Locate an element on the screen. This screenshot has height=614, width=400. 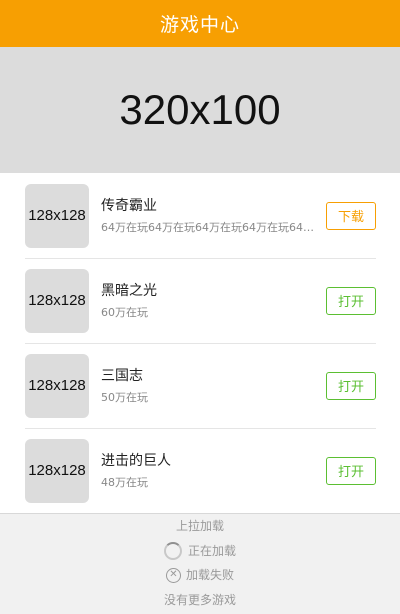
close-circle-icon: ✕ is located at coordinates (173, 575).